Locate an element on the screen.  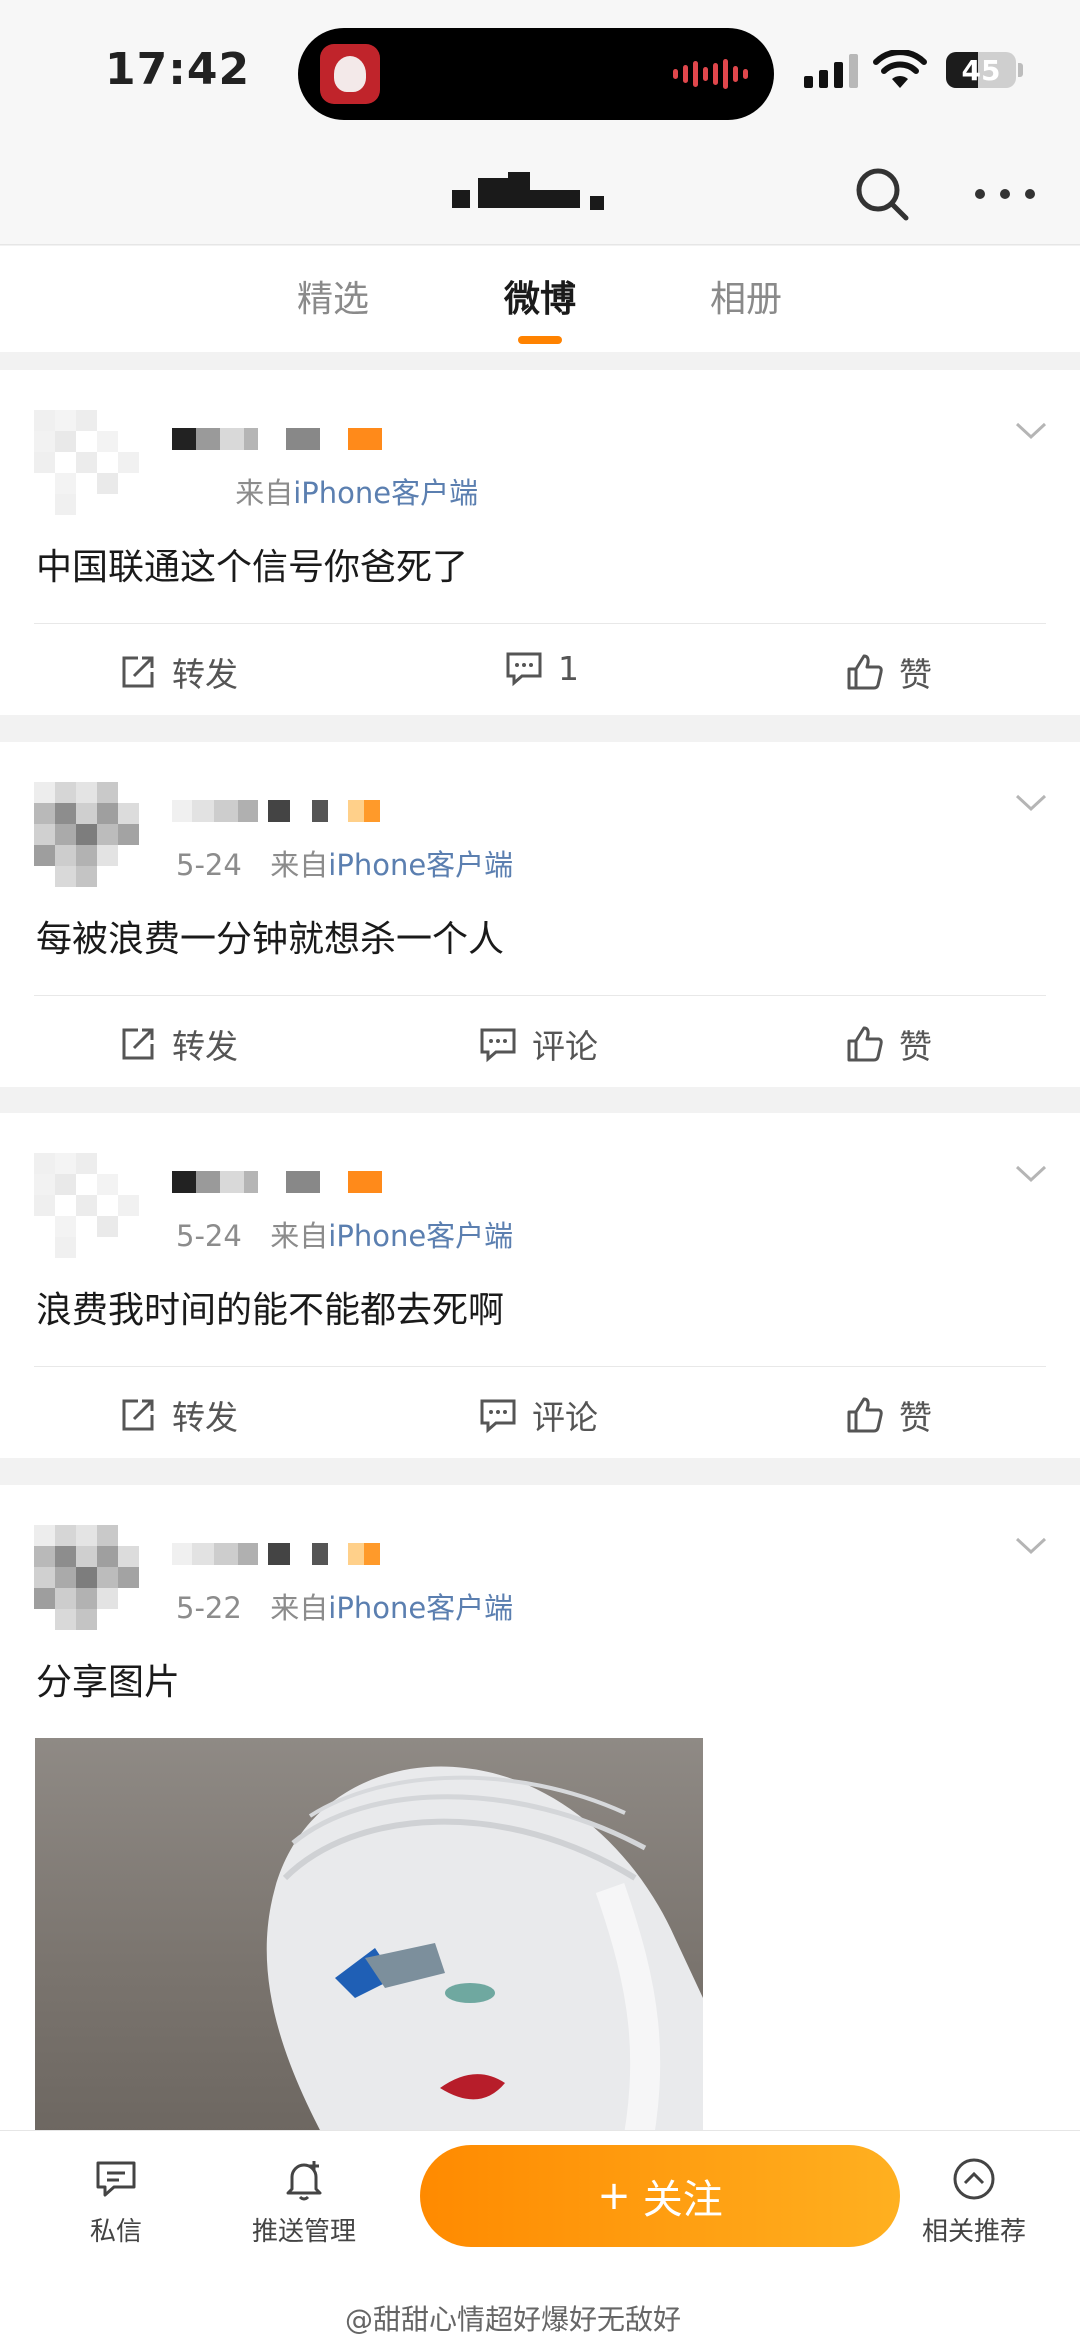
search-icon is located at coordinates (882, 194).